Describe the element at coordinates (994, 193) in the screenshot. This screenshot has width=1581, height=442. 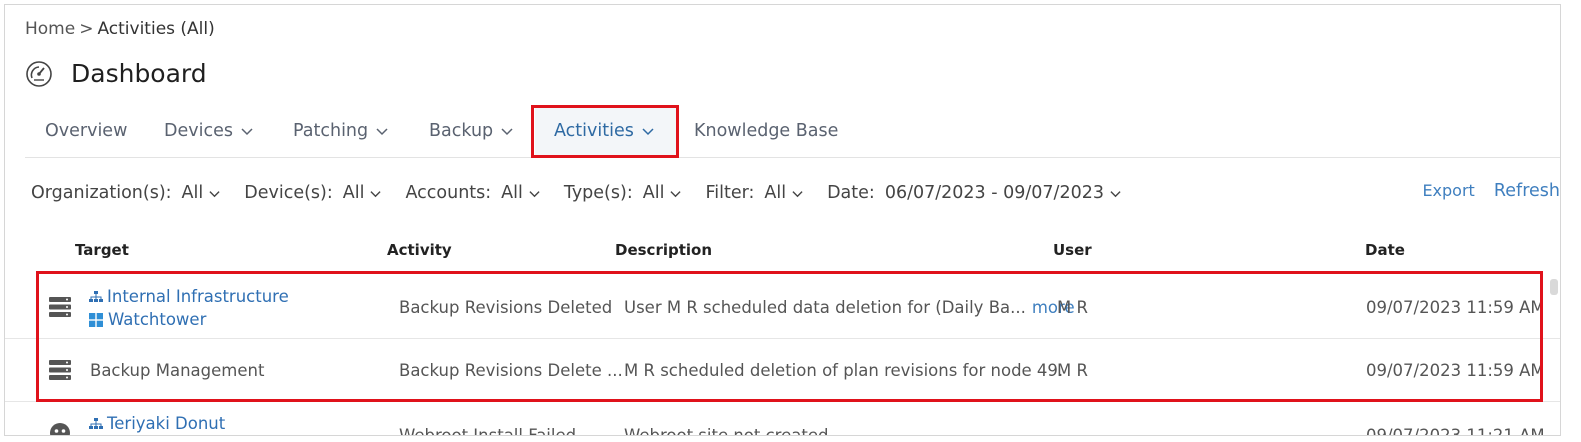
I see `filter-value: 06/07/2023 - 09/07/2023` at that location.